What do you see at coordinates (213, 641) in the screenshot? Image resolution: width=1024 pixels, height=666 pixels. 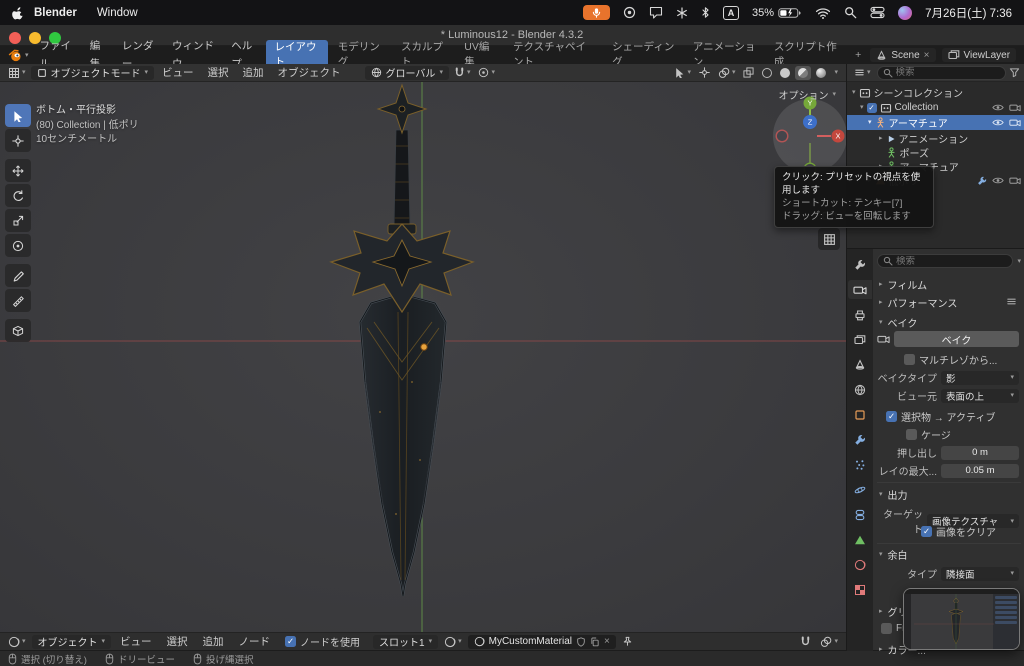 I see `shader-menu-add: 追加` at bounding box center [213, 641].